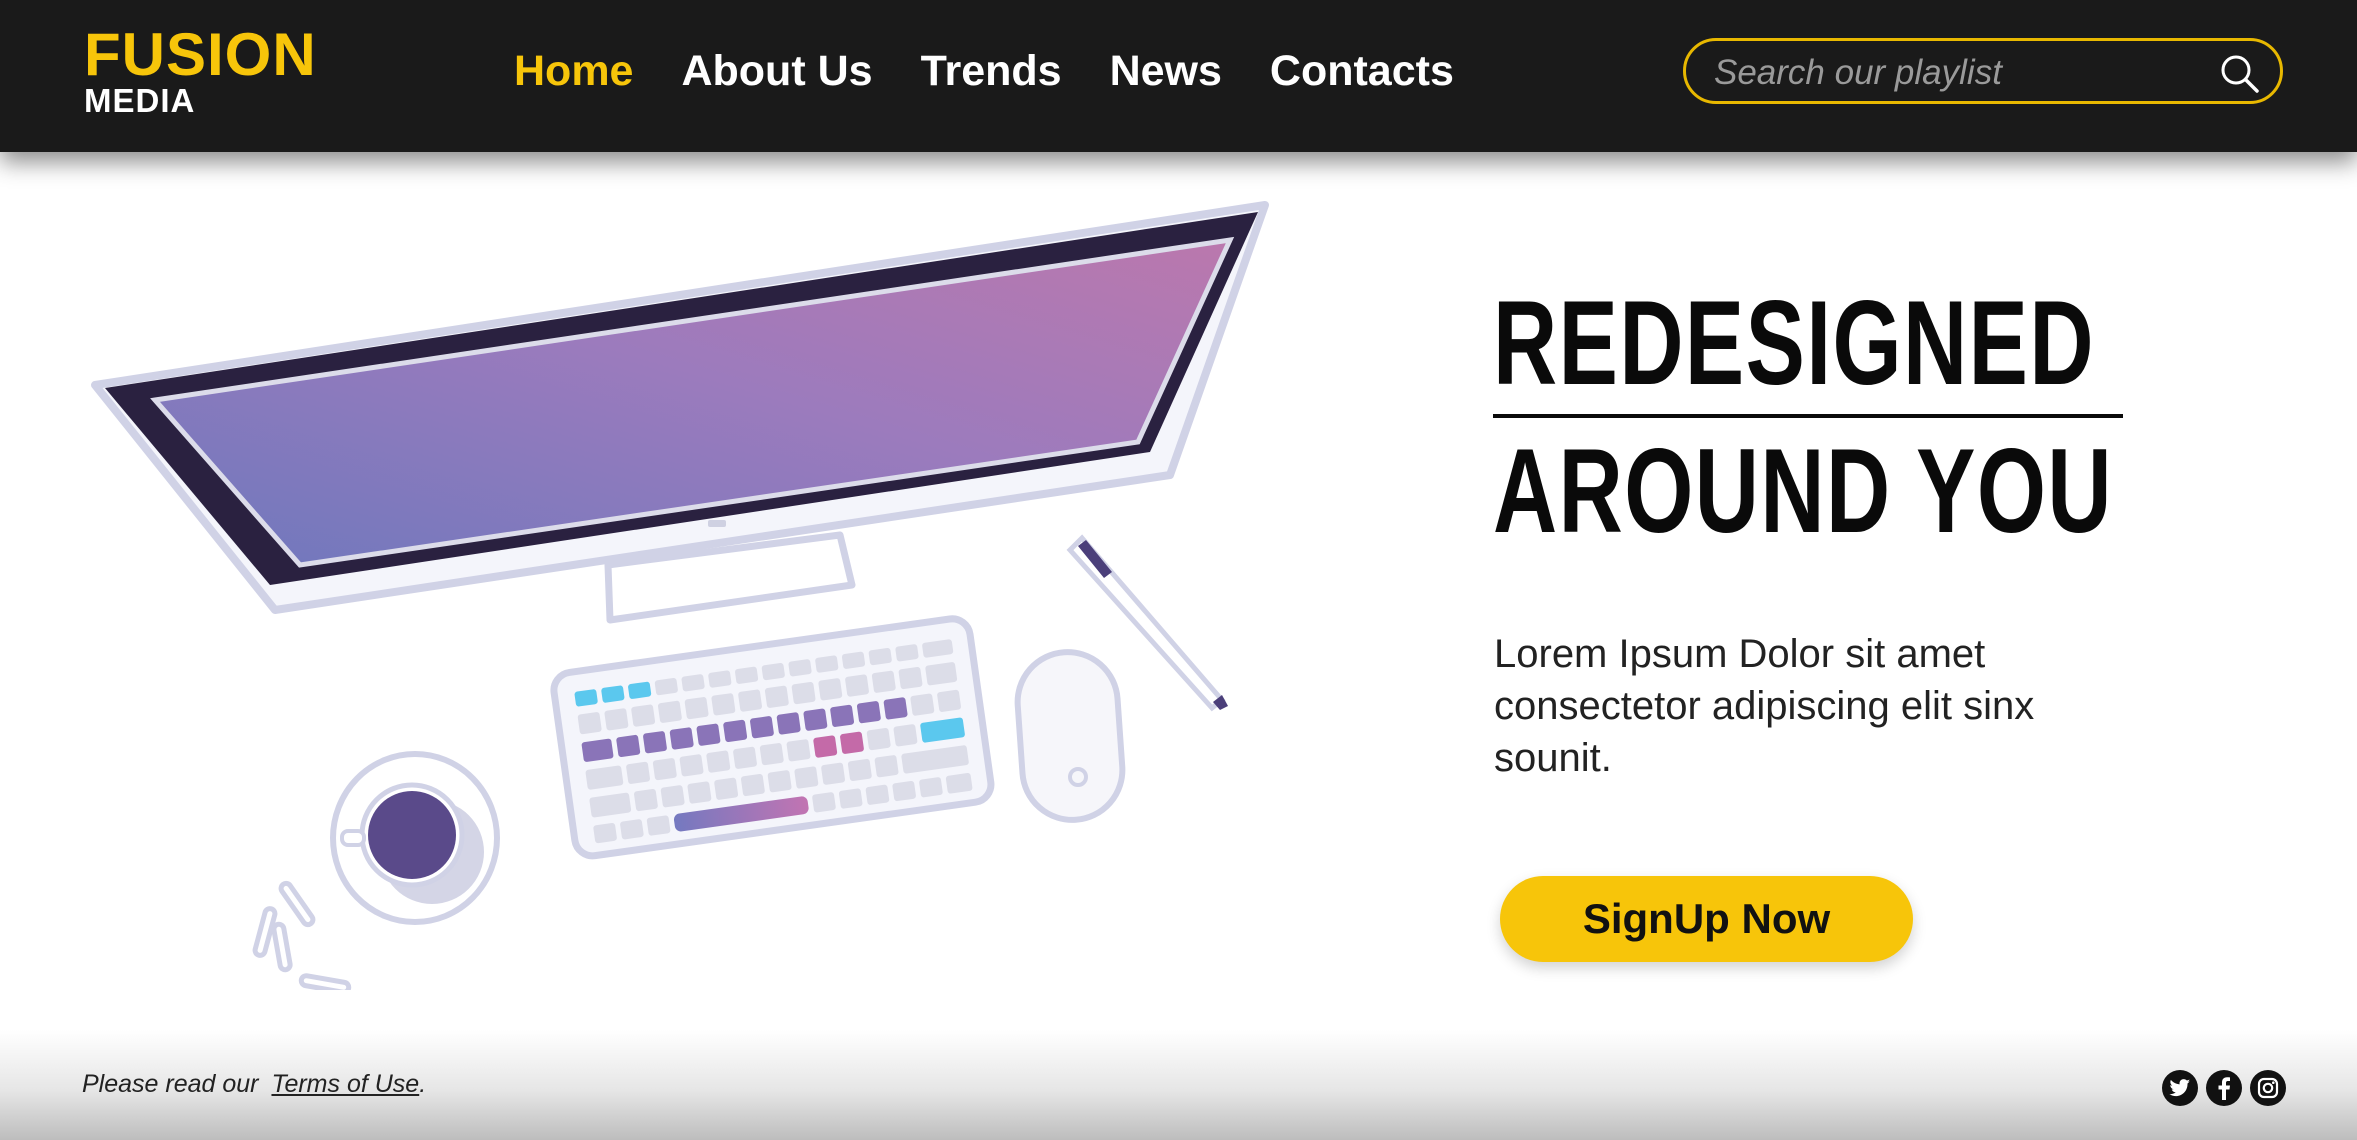  What do you see at coordinates (1706, 919) in the screenshot?
I see `signup-button: SignUp Now` at bounding box center [1706, 919].